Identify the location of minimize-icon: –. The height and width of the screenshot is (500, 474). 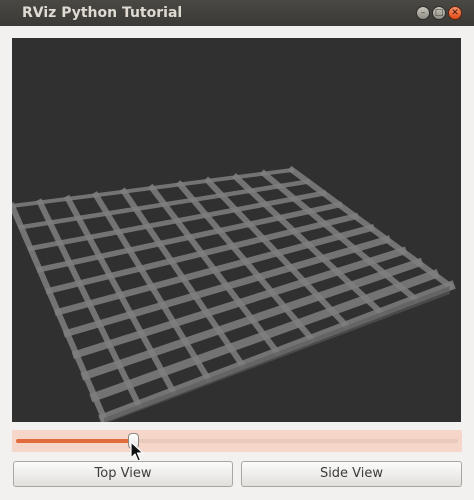
(423, 13).